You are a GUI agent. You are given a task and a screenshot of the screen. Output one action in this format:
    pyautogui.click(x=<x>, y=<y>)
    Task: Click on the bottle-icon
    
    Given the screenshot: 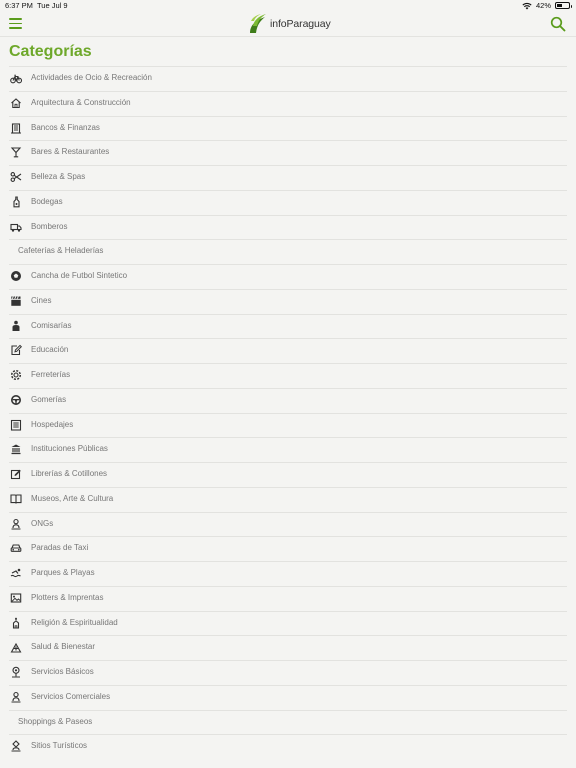 What is the action you would take?
    pyautogui.click(x=16, y=202)
    